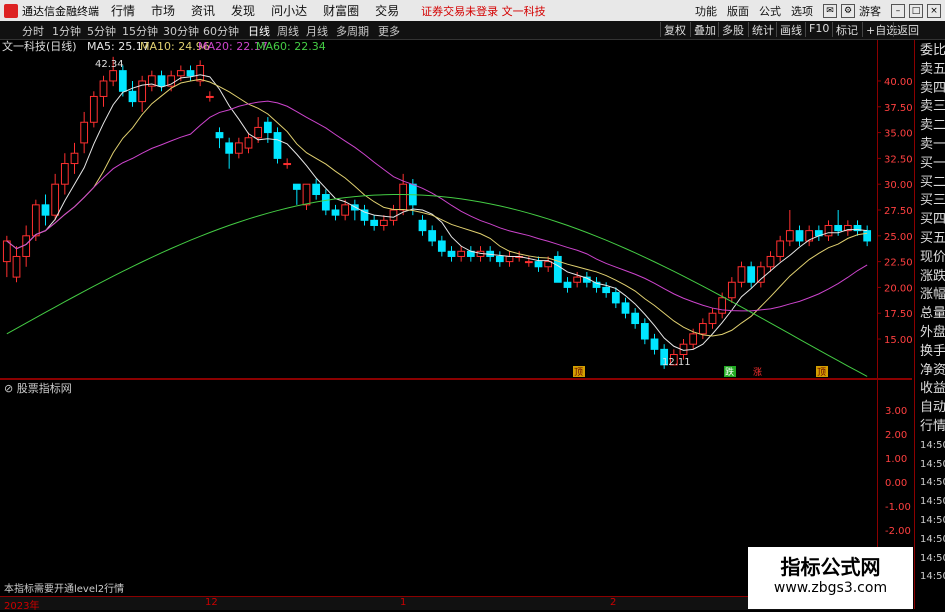  What do you see at coordinates (706, 11) in the screenshot?
I see `menu-function: 功能` at bounding box center [706, 11].